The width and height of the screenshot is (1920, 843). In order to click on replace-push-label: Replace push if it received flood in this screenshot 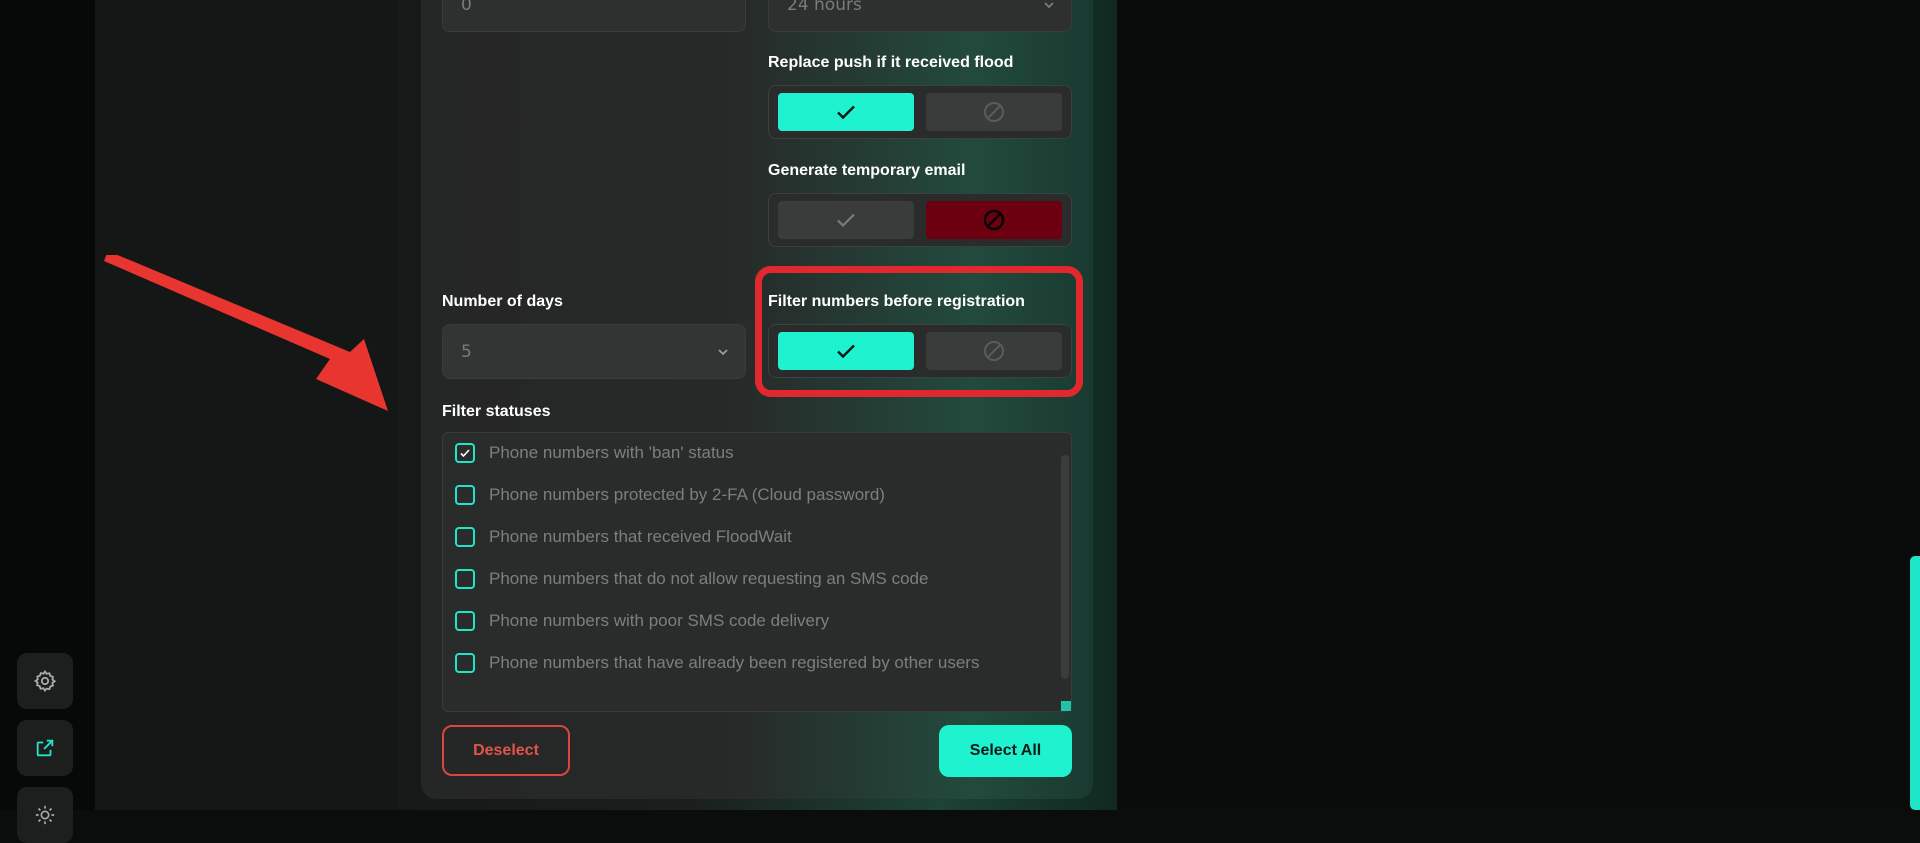, I will do `click(891, 62)`.